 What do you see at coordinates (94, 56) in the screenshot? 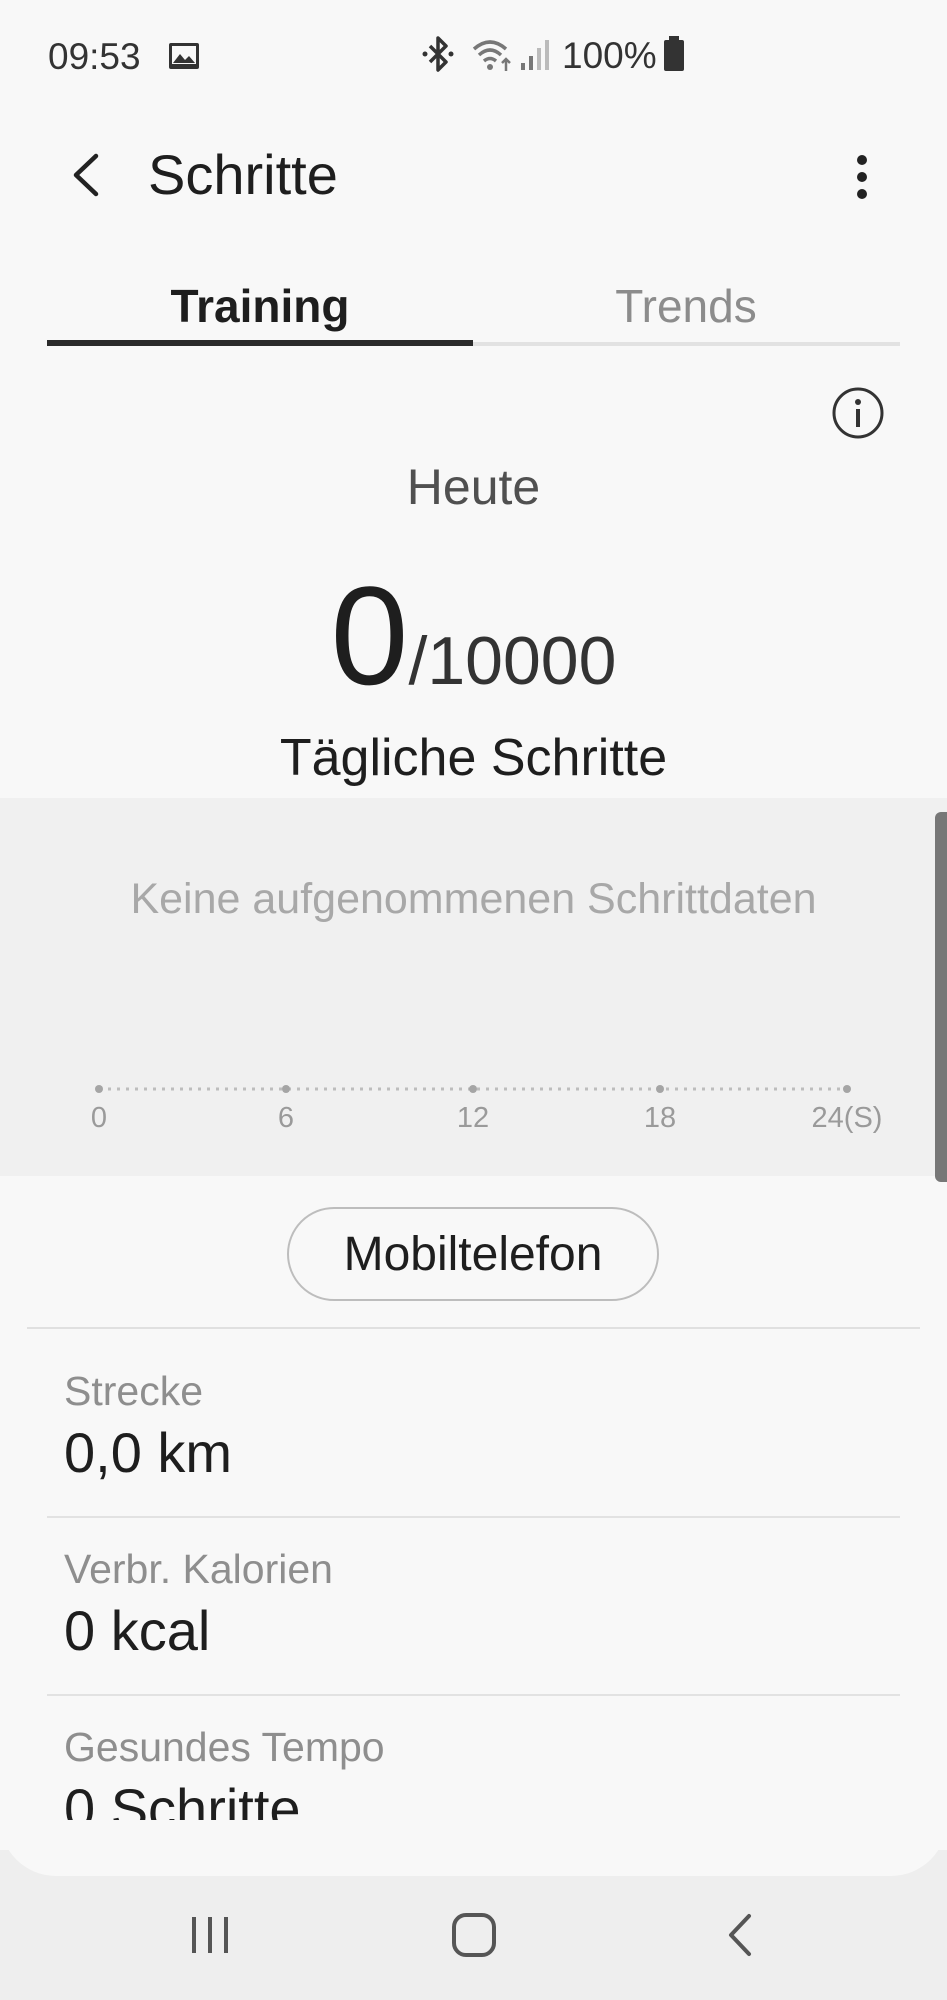
I see `status-time: 09:53` at bounding box center [94, 56].